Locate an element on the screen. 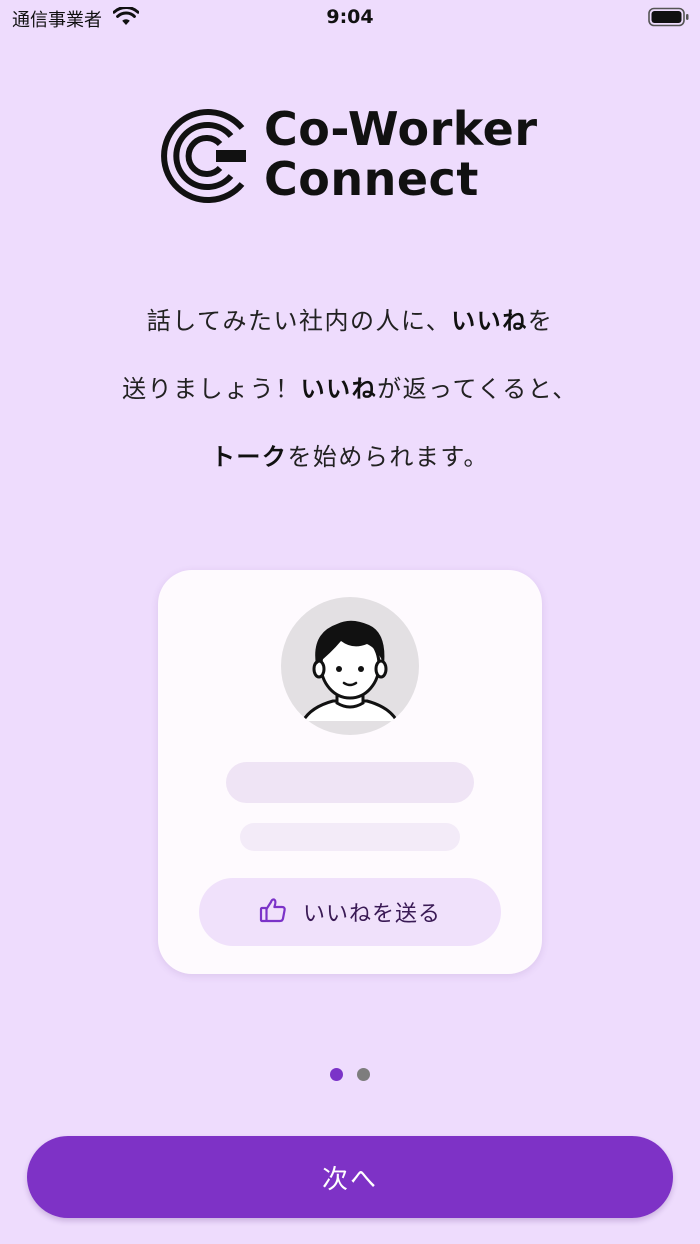 Image resolution: width=700 pixels, height=1244 pixels. co-worker-connect-logo-icon is located at coordinates (202, 158).